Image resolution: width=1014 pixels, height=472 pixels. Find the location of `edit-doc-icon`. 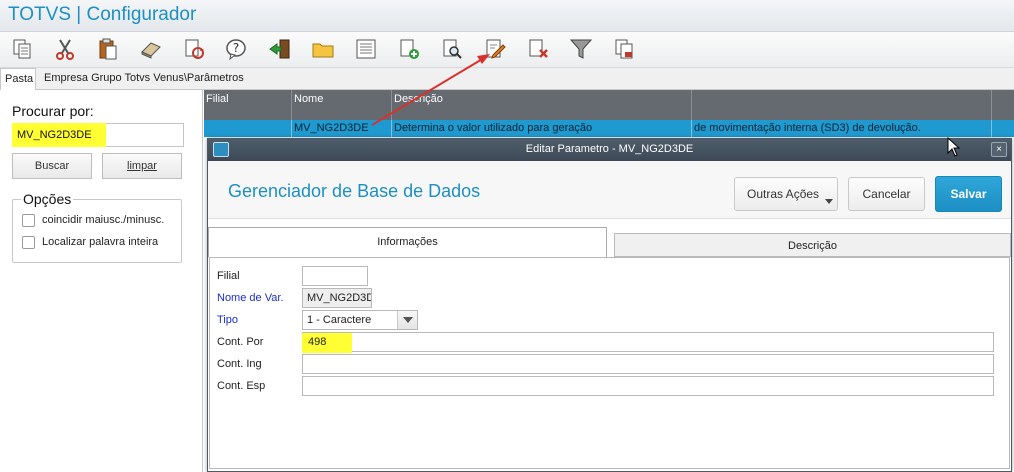

edit-doc-icon is located at coordinates (495, 49).